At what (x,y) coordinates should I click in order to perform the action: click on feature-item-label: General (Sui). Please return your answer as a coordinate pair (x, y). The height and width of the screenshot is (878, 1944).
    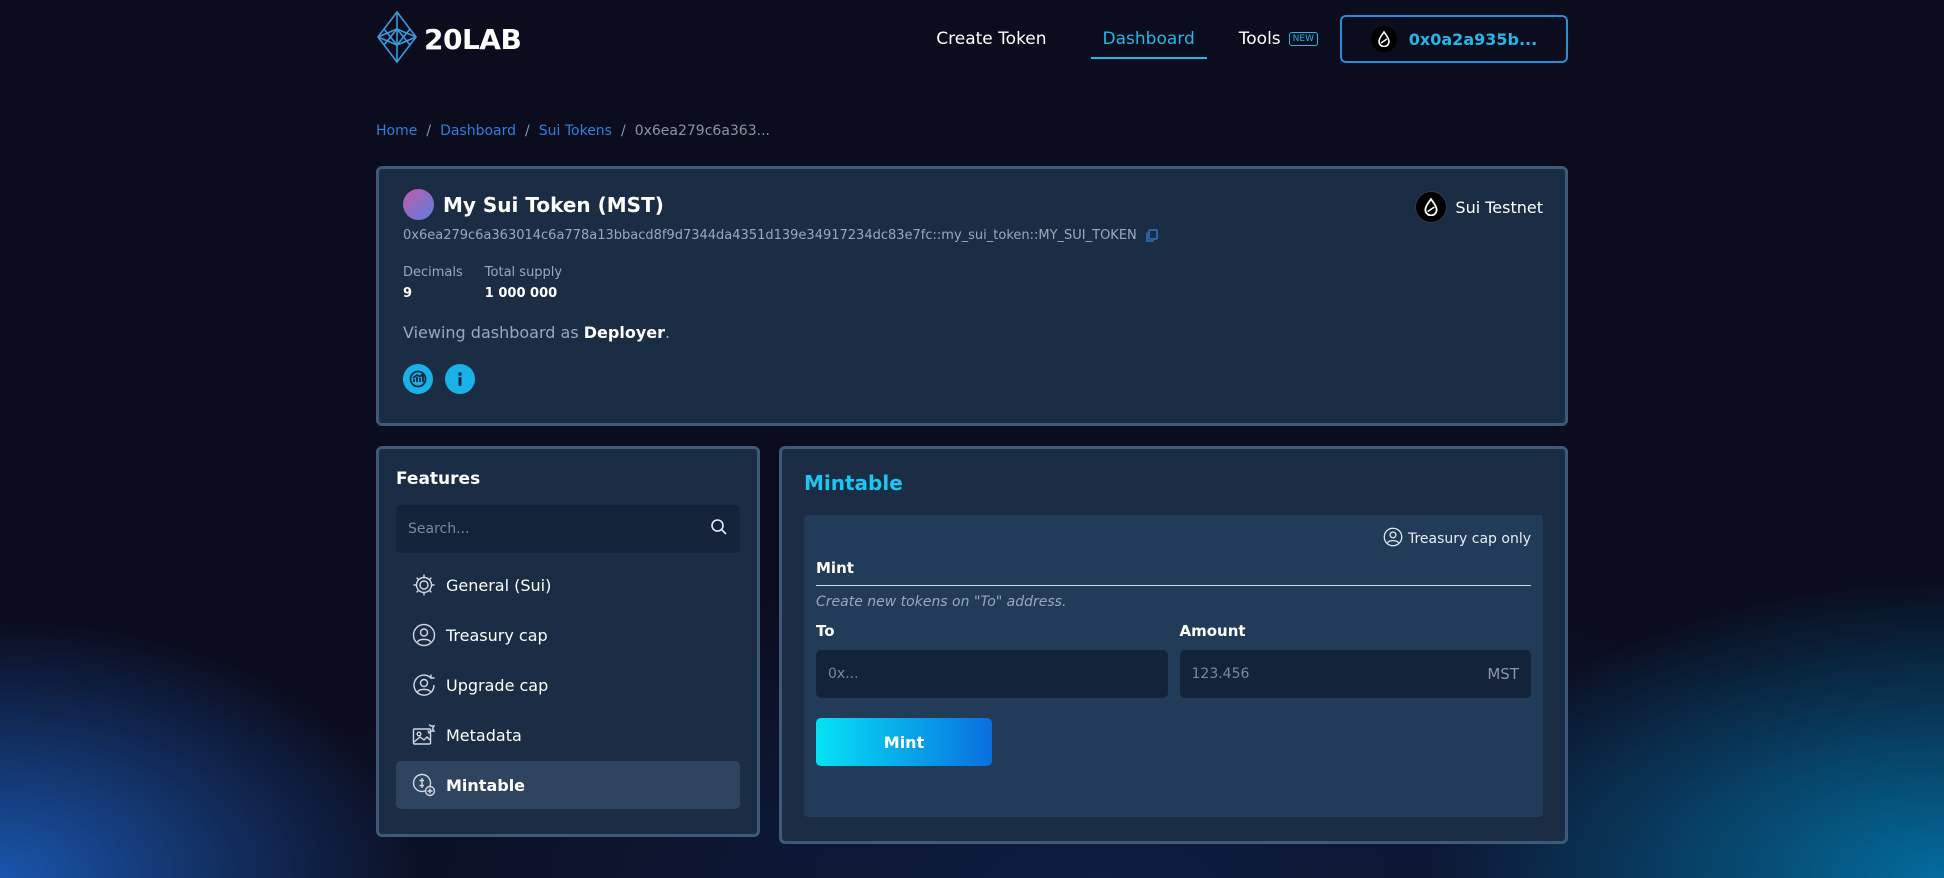
    Looking at the image, I should click on (499, 585).